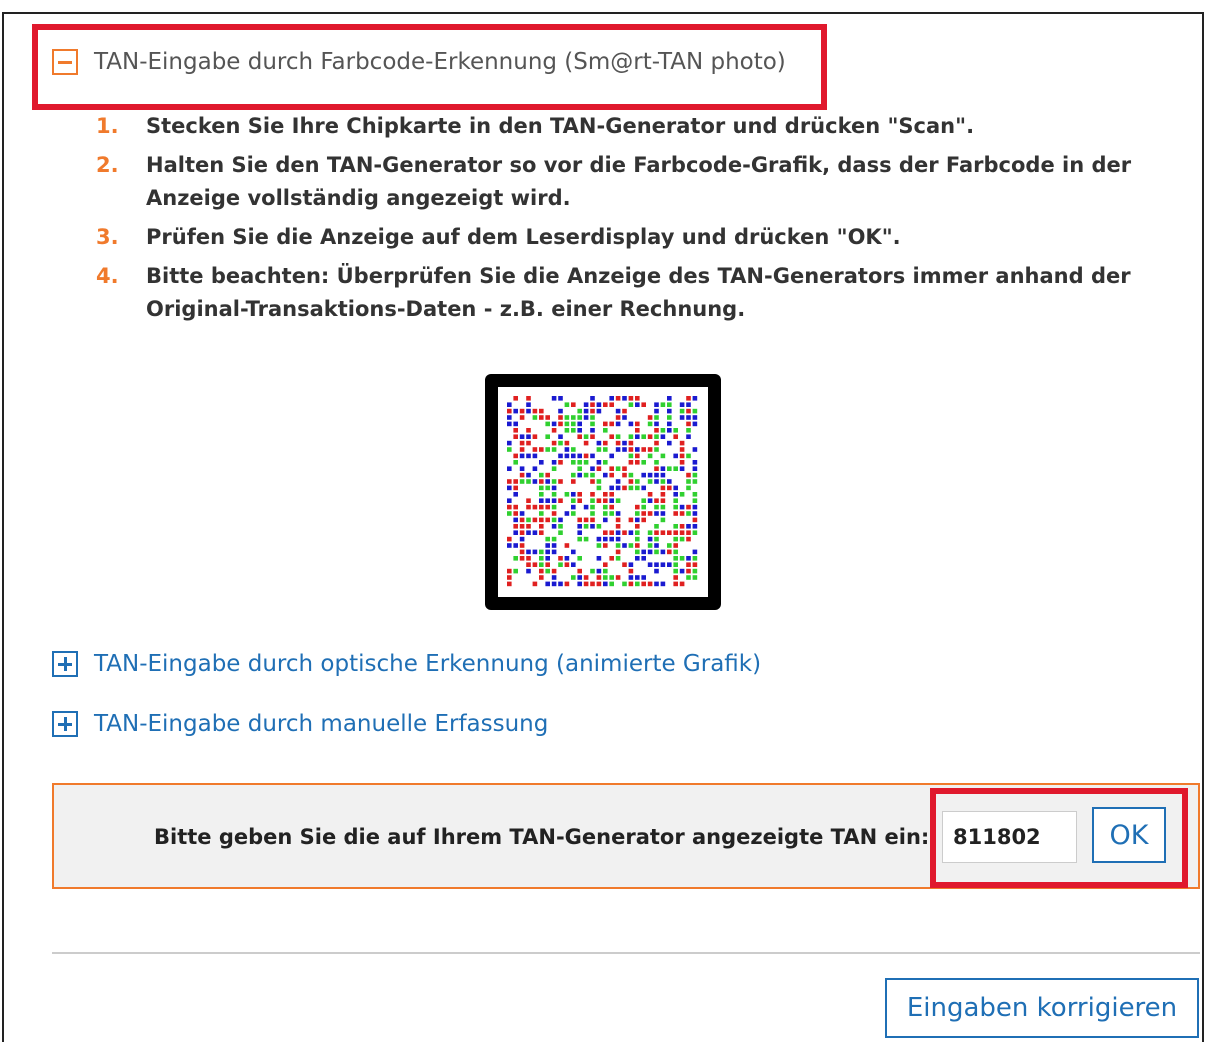  Describe the element at coordinates (626, 953) in the screenshot. I see `divider` at that location.